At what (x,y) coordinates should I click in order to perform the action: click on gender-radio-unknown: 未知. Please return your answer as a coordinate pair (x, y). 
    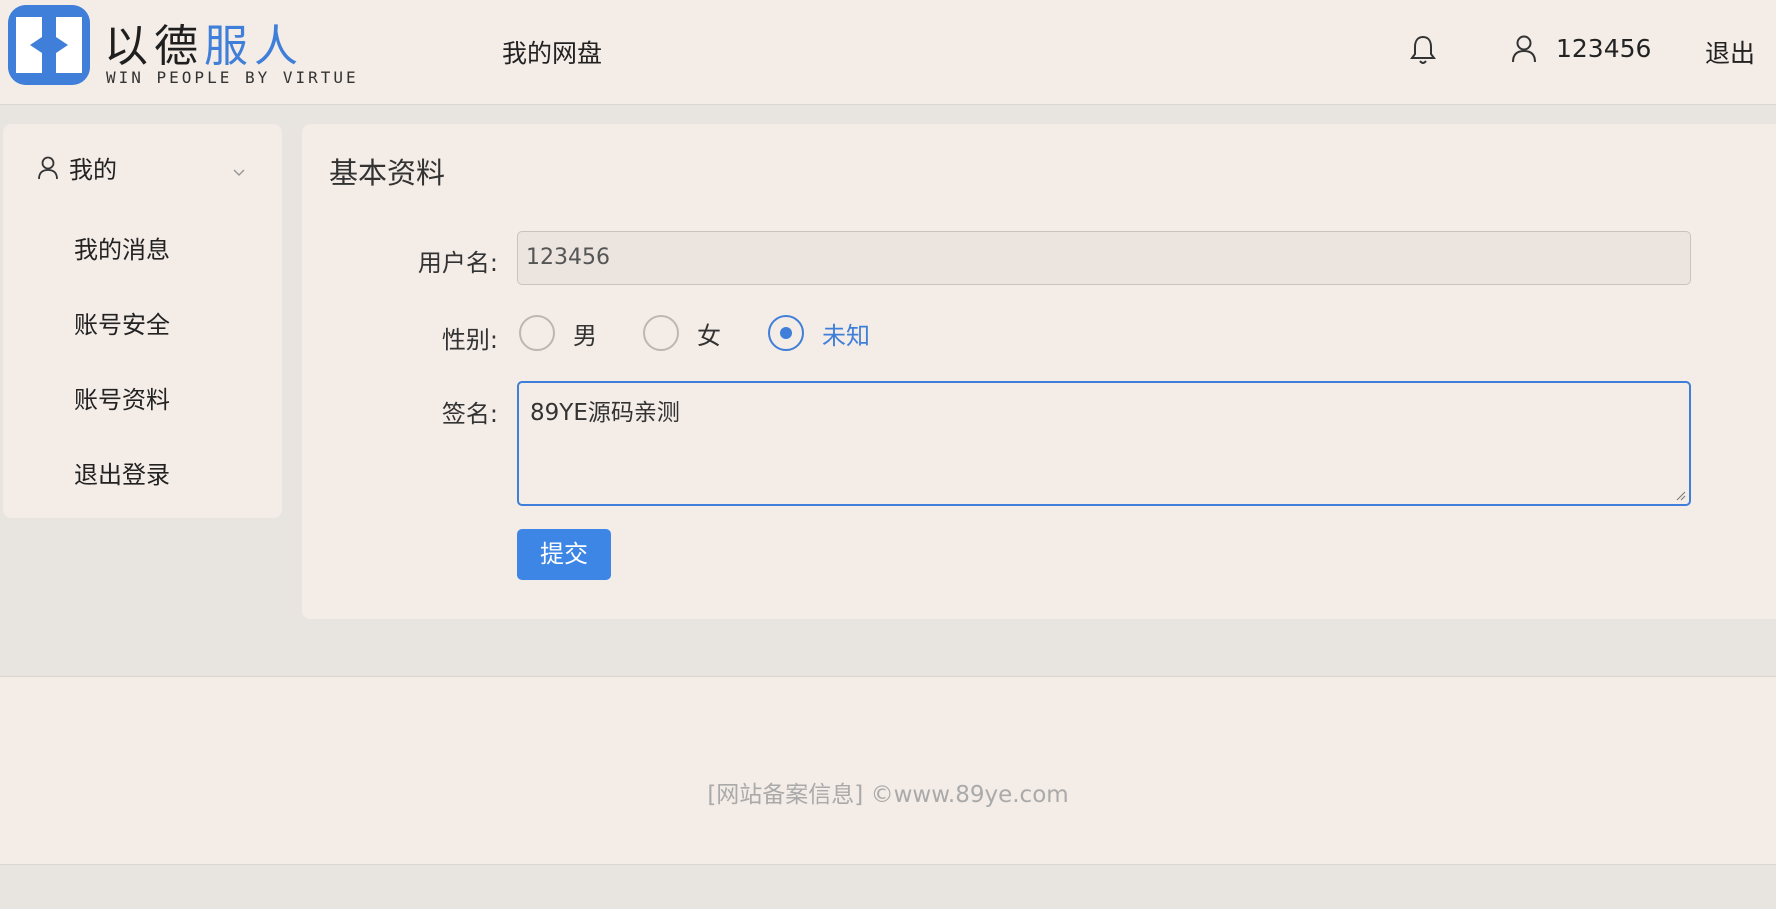
    Looking at the image, I should click on (819, 333).